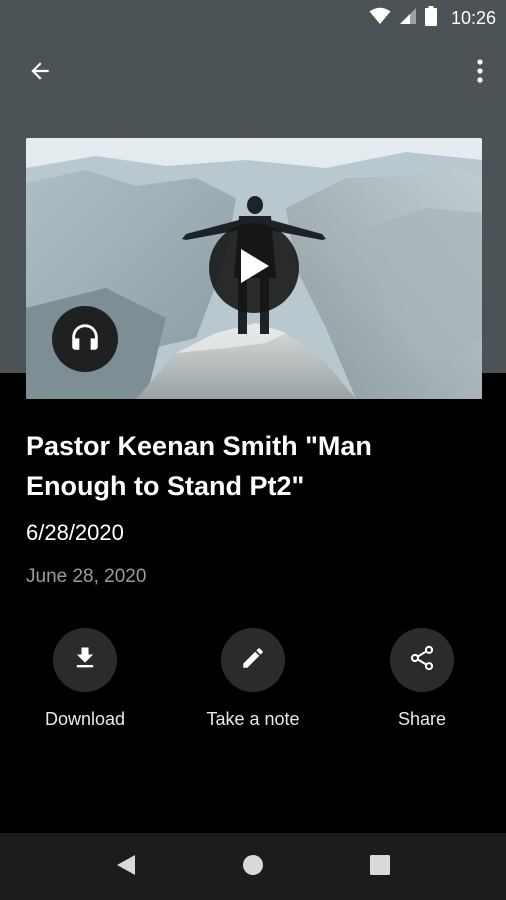 This screenshot has width=506, height=900. What do you see at coordinates (380, 18) in the screenshot?
I see `wifi-icon` at bounding box center [380, 18].